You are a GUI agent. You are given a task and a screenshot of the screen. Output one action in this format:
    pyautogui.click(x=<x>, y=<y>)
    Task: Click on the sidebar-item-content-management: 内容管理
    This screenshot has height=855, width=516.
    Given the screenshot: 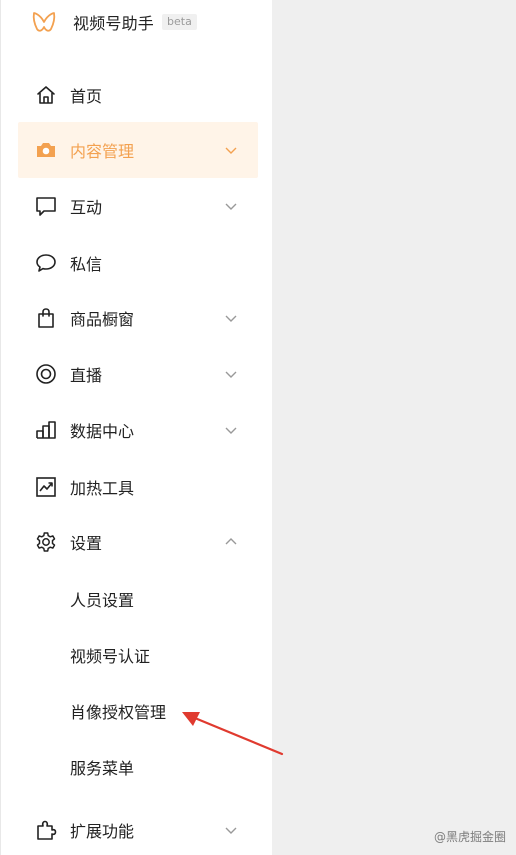 What is the action you would take?
    pyautogui.click(x=138, y=150)
    